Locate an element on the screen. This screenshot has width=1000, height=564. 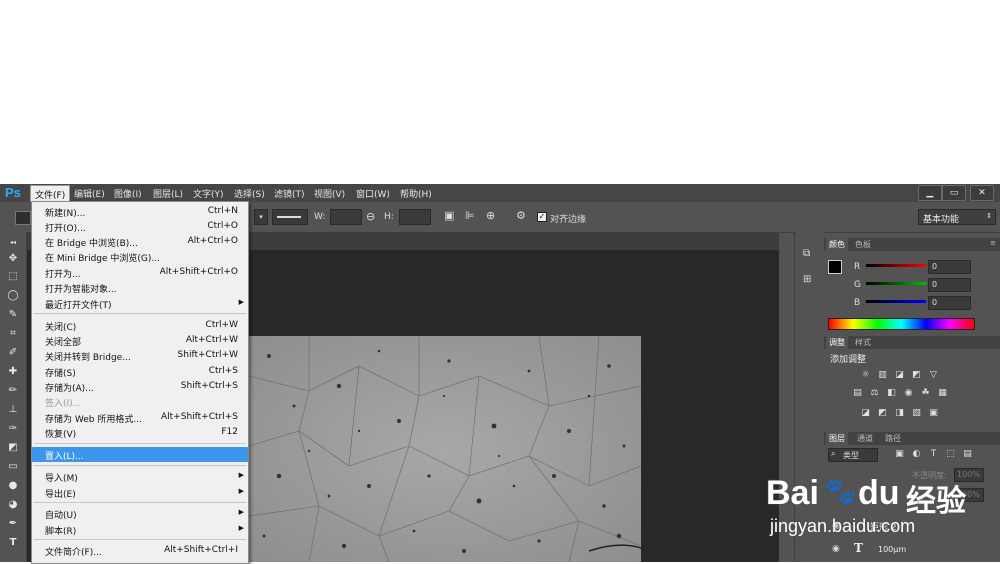
menu-item-recent-files: 最近打开文件(T) ▶ is located at coordinates (140, 303).